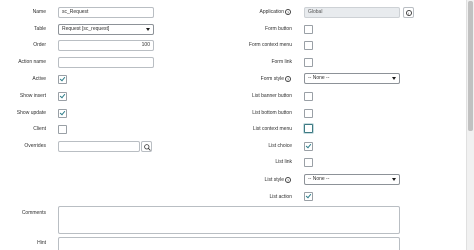 Image resolution: width=474 pixels, height=250 pixels. What do you see at coordinates (308, 113) in the screenshot?
I see `list-bottom-button-checkbox` at bounding box center [308, 113].